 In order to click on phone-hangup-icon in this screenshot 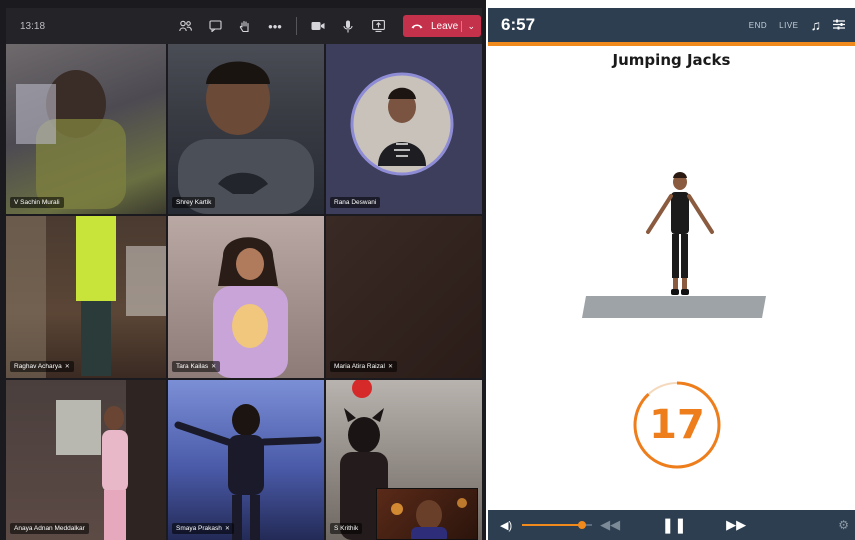, I will do `click(417, 26)`.